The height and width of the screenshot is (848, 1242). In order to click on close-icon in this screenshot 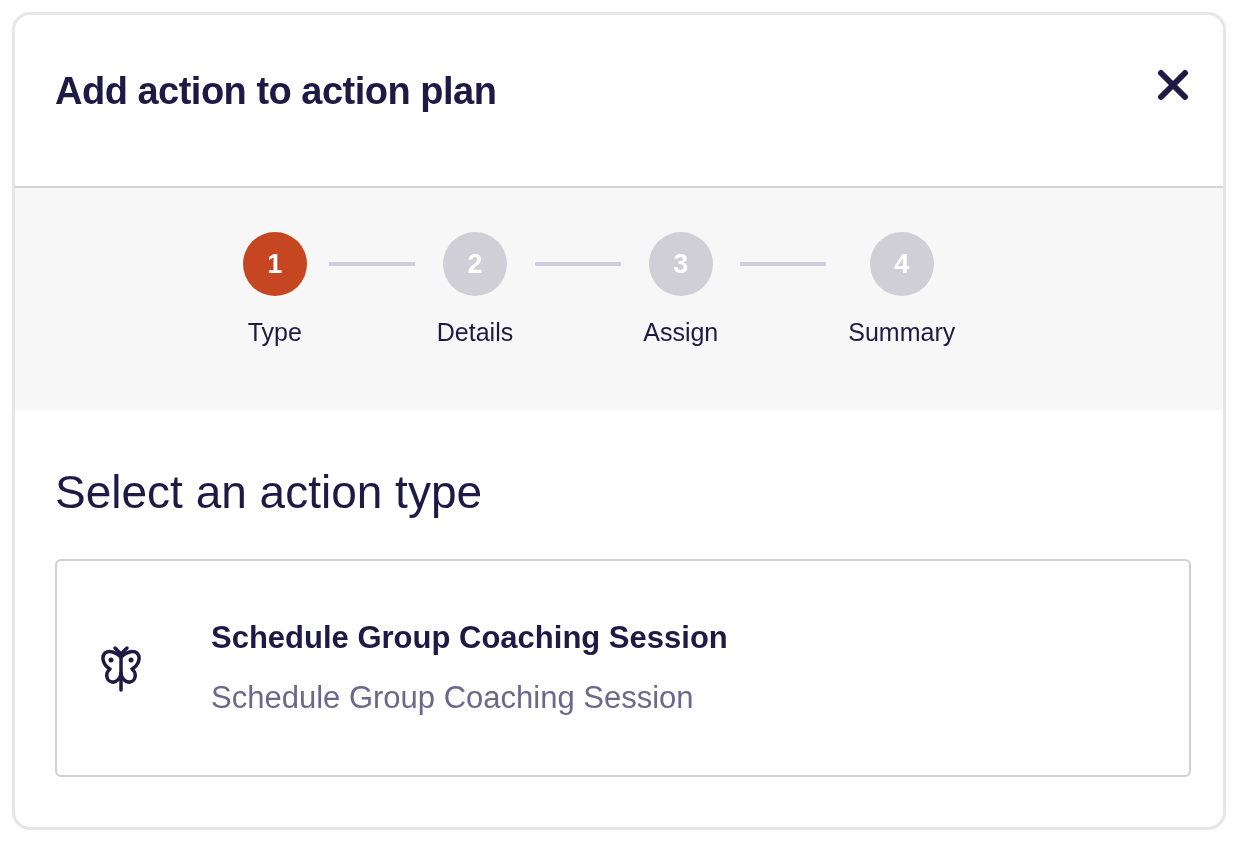, I will do `click(1173, 85)`.